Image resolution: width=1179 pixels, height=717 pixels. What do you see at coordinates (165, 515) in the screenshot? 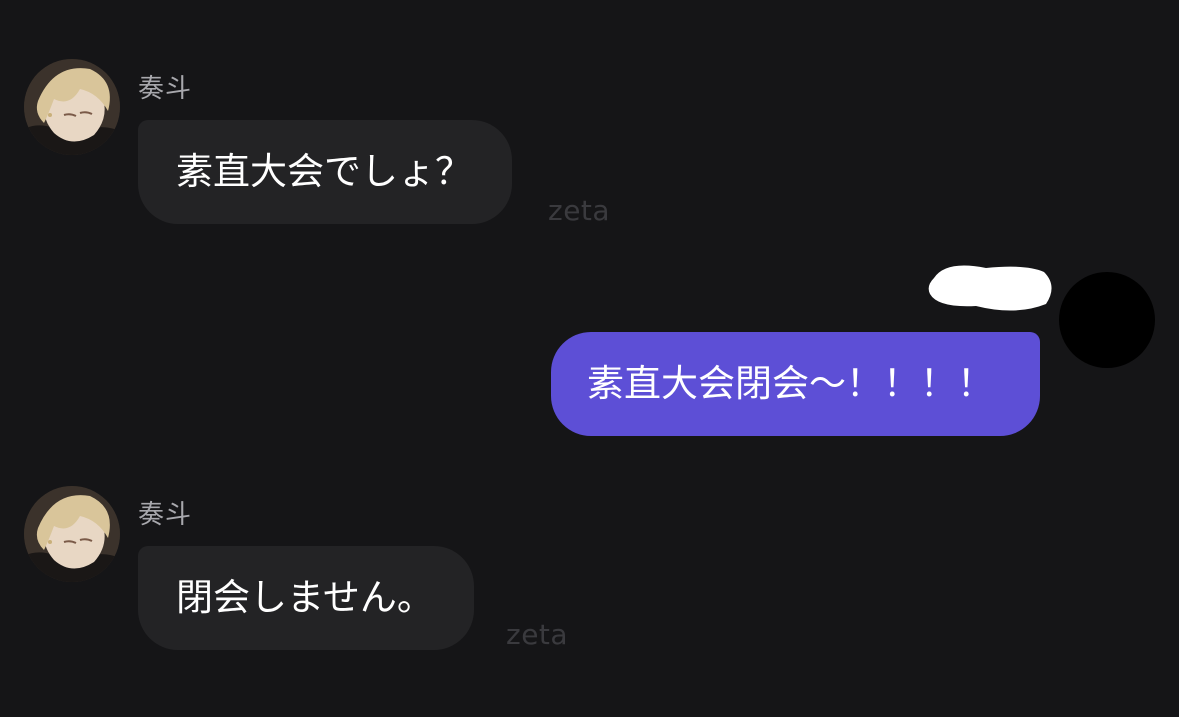
I see `sender-name: 奏斗` at bounding box center [165, 515].